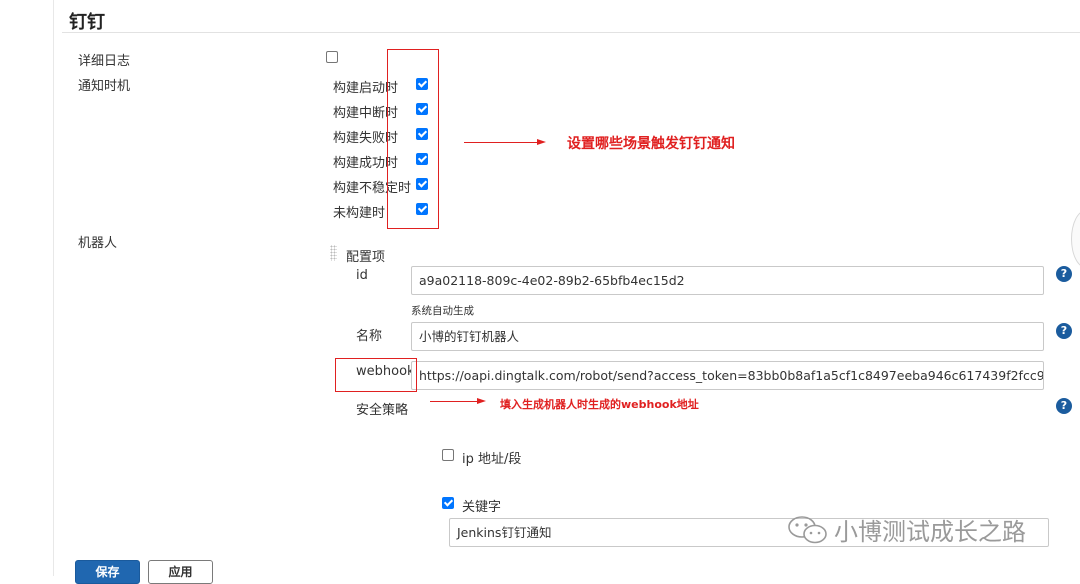 Image resolution: width=1080 pixels, height=584 pixels. What do you see at coordinates (359, 213) in the screenshot?
I see `option-not-built-label: 未构建时` at bounding box center [359, 213].